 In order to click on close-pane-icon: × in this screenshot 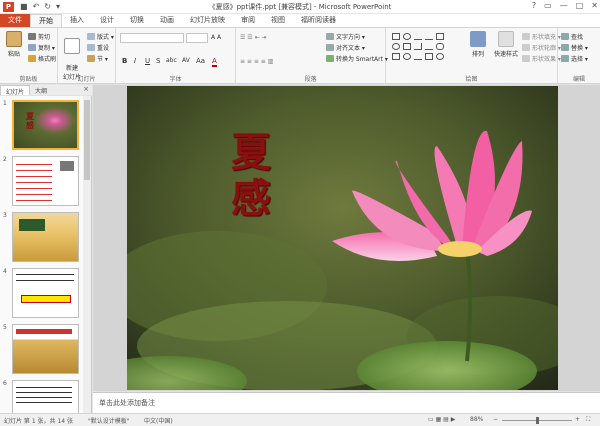, I will do `click(86, 89)`.